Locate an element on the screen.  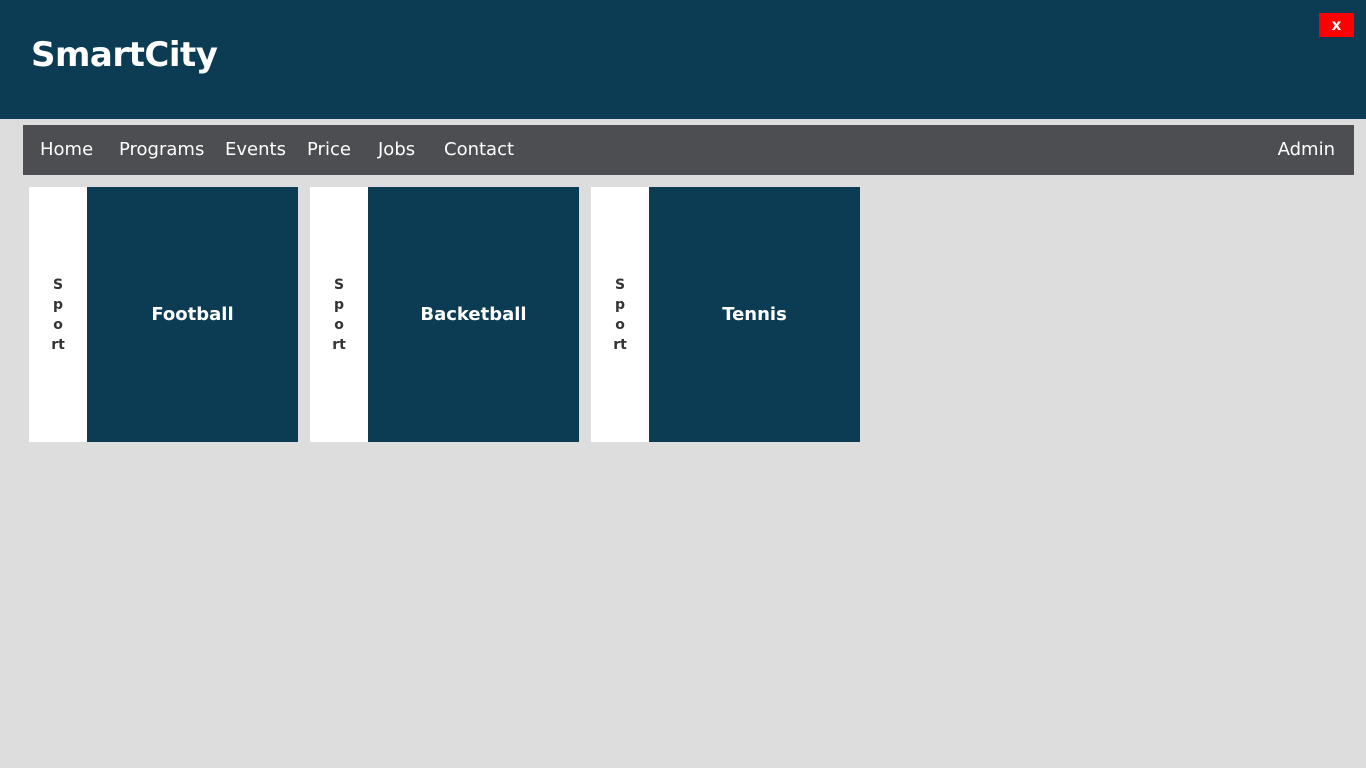
close-button: x is located at coordinates (1336, 25).